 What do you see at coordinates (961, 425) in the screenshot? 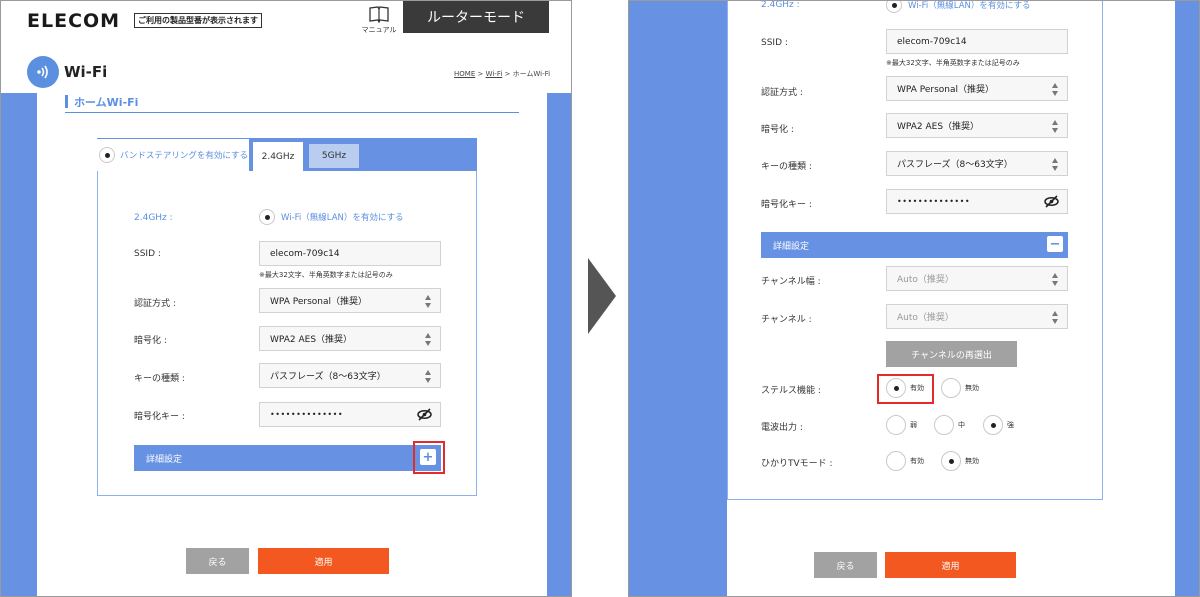
I see `power-mid-label: 中` at bounding box center [961, 425].